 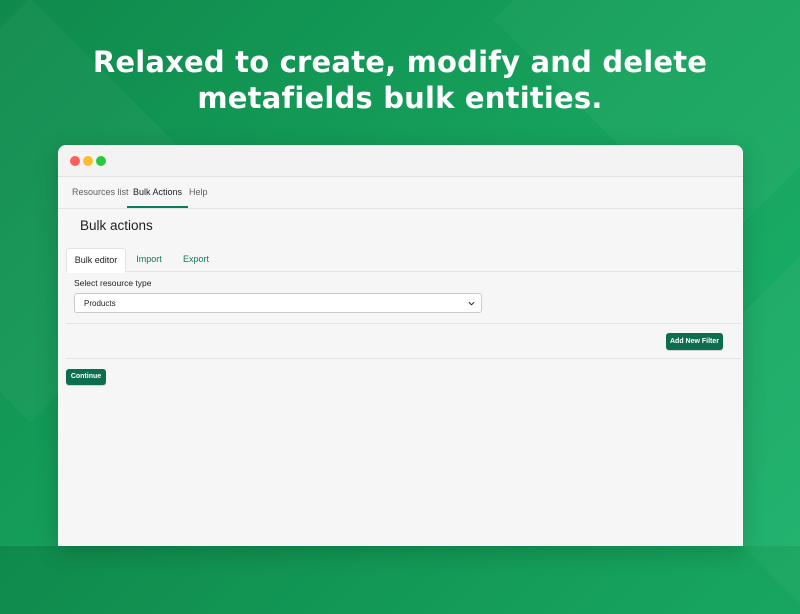 I want to click on nav-item-resources-list: Resources list, so click(x=100, y=192).